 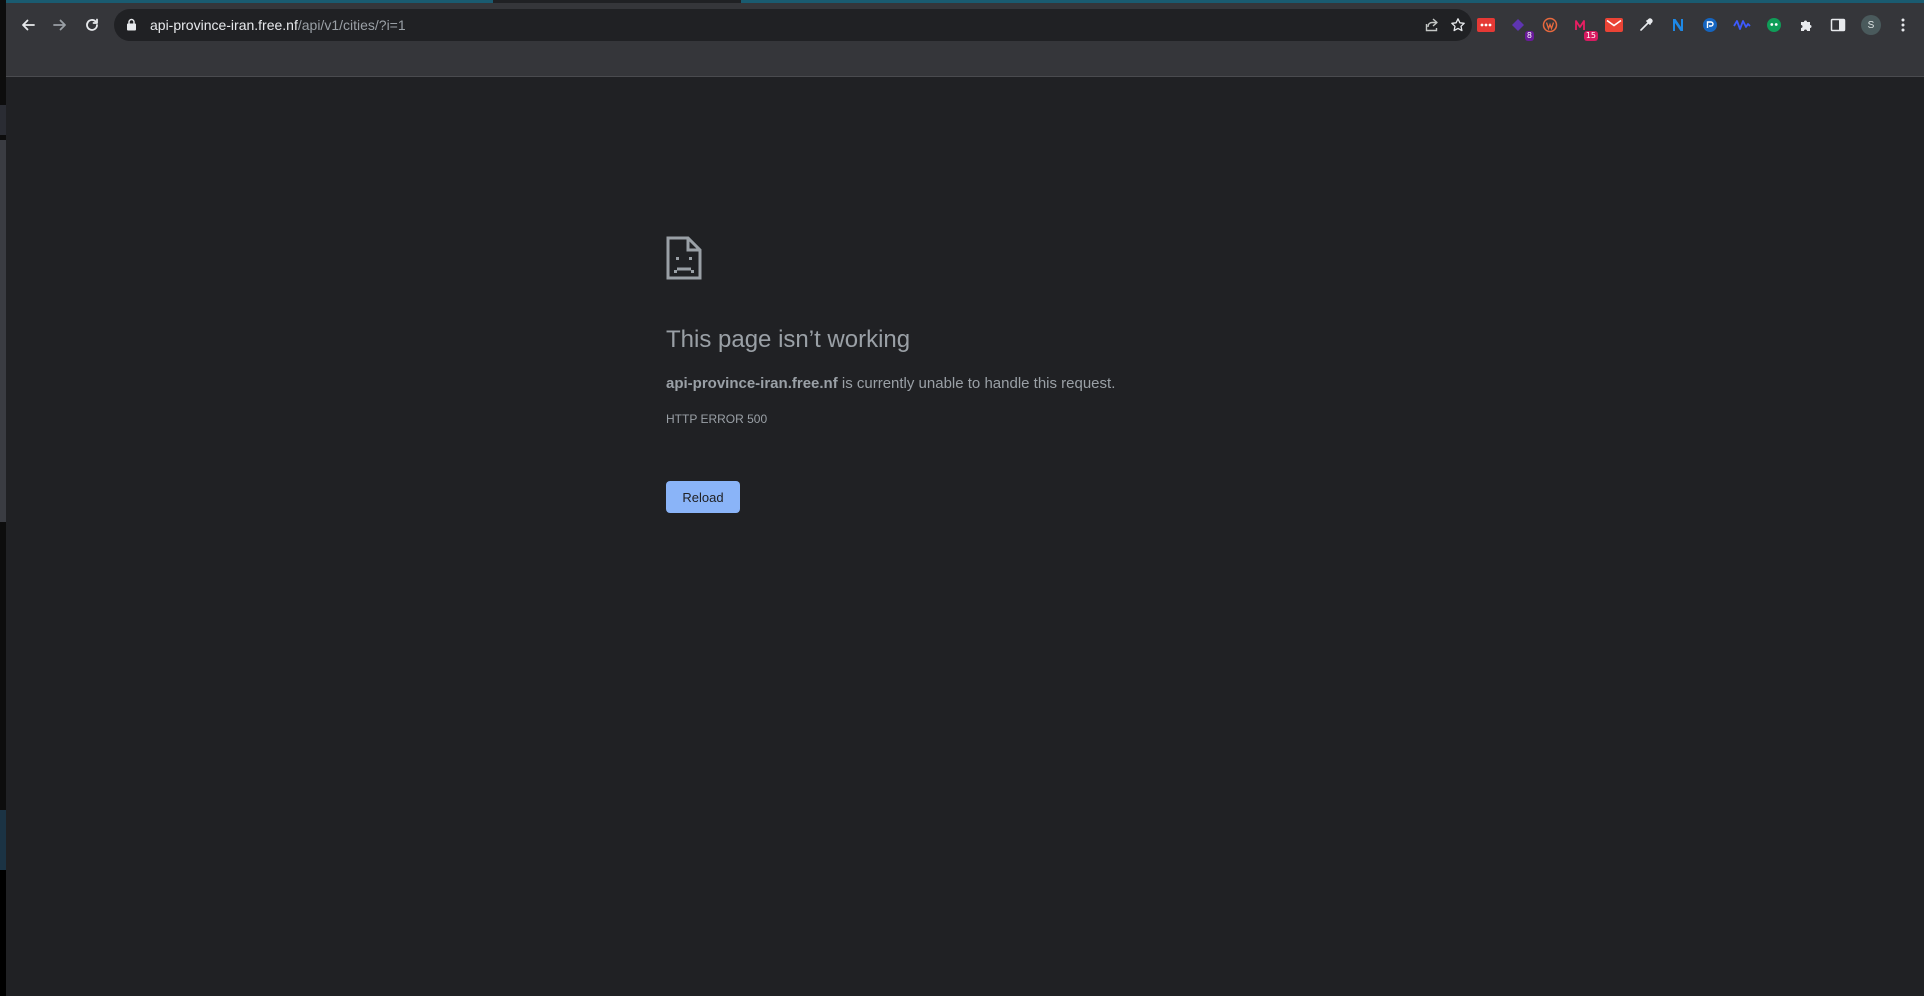 I want to click on extensions-menu-button, so click(x=1806, y=25).